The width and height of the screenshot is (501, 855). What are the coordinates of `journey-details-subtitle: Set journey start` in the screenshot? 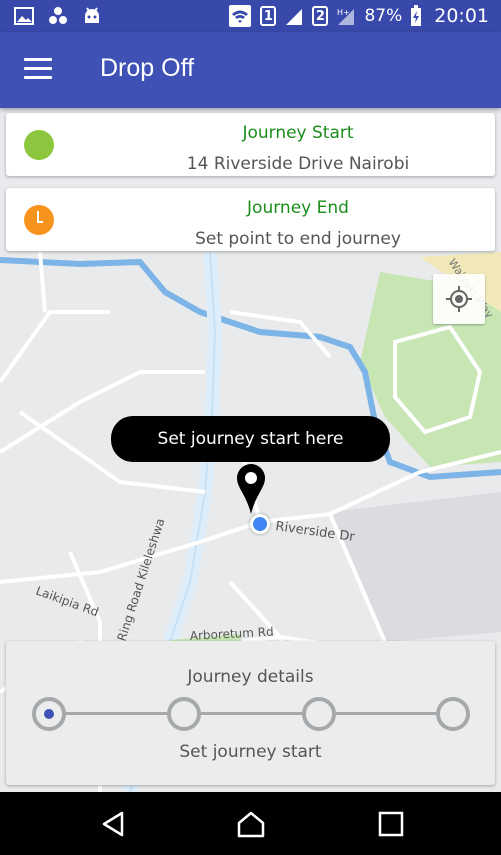 It's located at (250, 752).